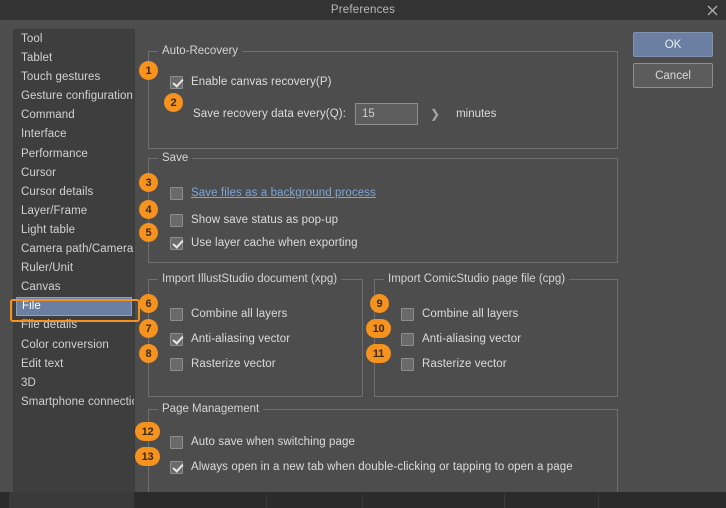 The image size is (726, 508). I want to click on label-xpg-anti-aliasing-vector: Anti-aliasing vector, so click(241, 339).